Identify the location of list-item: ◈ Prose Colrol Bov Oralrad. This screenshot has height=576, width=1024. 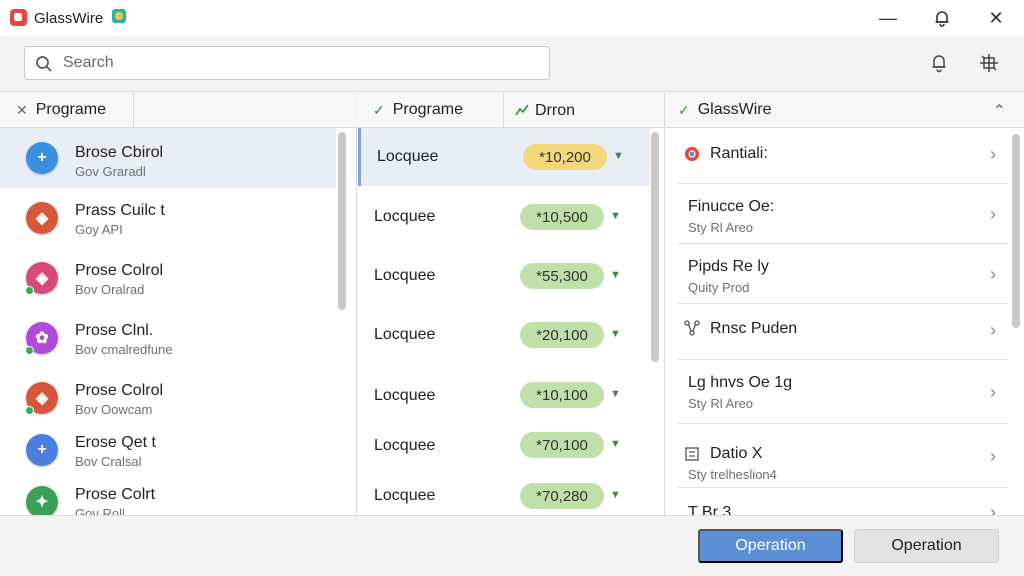
(168, 278).